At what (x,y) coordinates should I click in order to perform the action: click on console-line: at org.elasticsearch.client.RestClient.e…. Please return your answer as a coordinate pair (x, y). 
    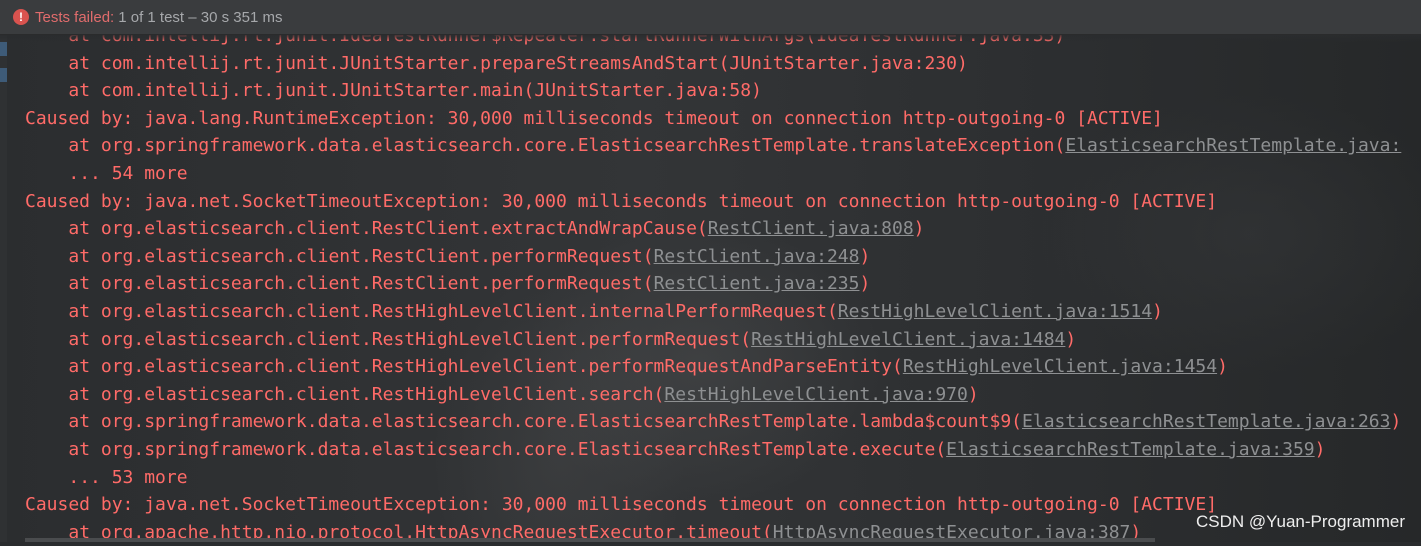
    Looking at the image, I should click on (723, 229).